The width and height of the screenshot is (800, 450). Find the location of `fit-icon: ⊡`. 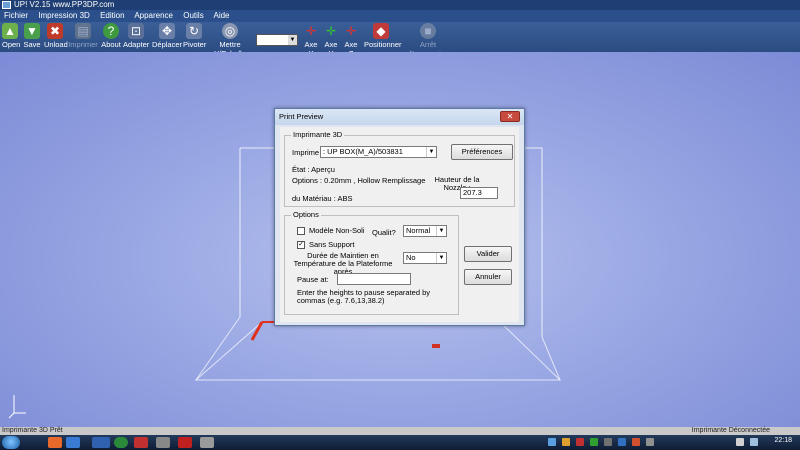

fit-icon: ⊡ is located at coordinates (136, 31).